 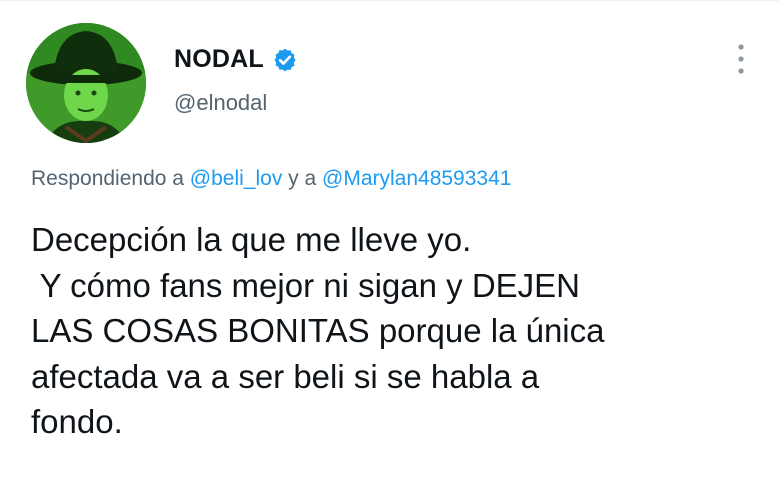 What do you see at coordinates (110, 178) in the screenshot?
I see `reply-prefix: Respondiendo a` at bounding box center [110, 178].